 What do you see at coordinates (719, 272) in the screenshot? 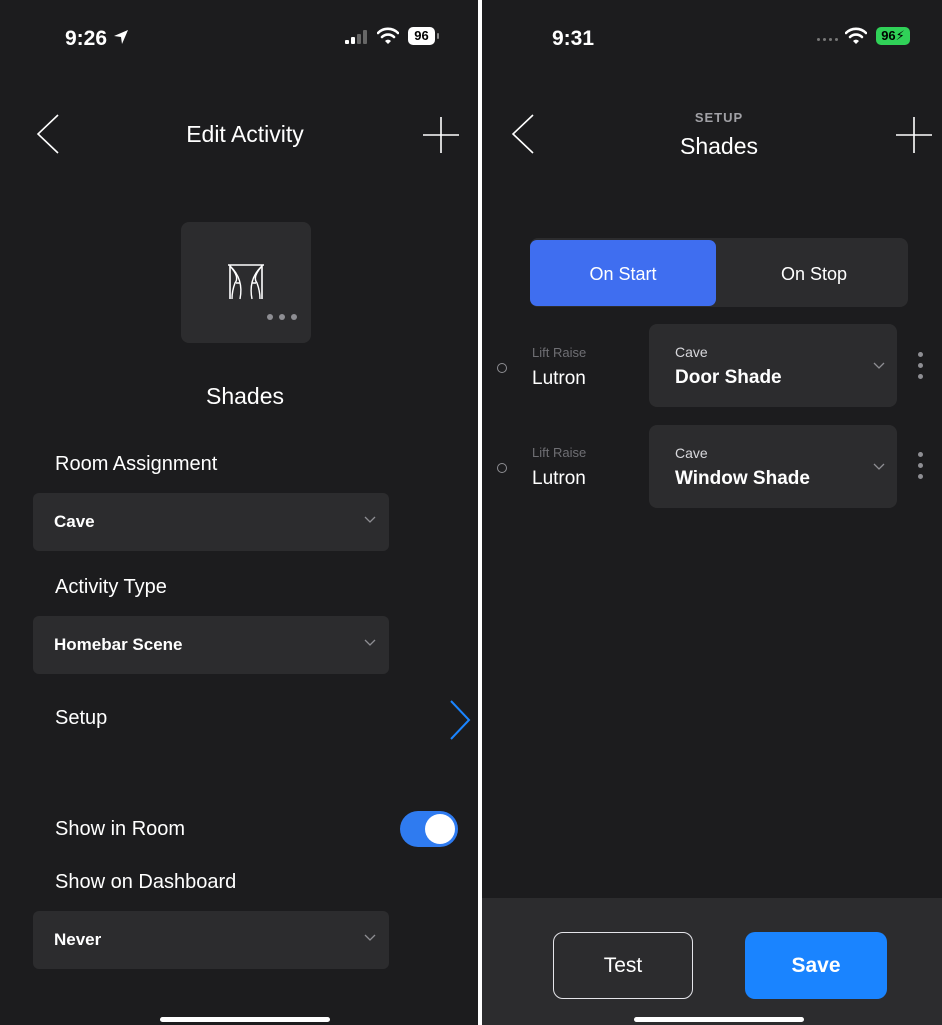
I see `start-stop-segmented-control: On Start On Stop` at bounding box center [719, 272].